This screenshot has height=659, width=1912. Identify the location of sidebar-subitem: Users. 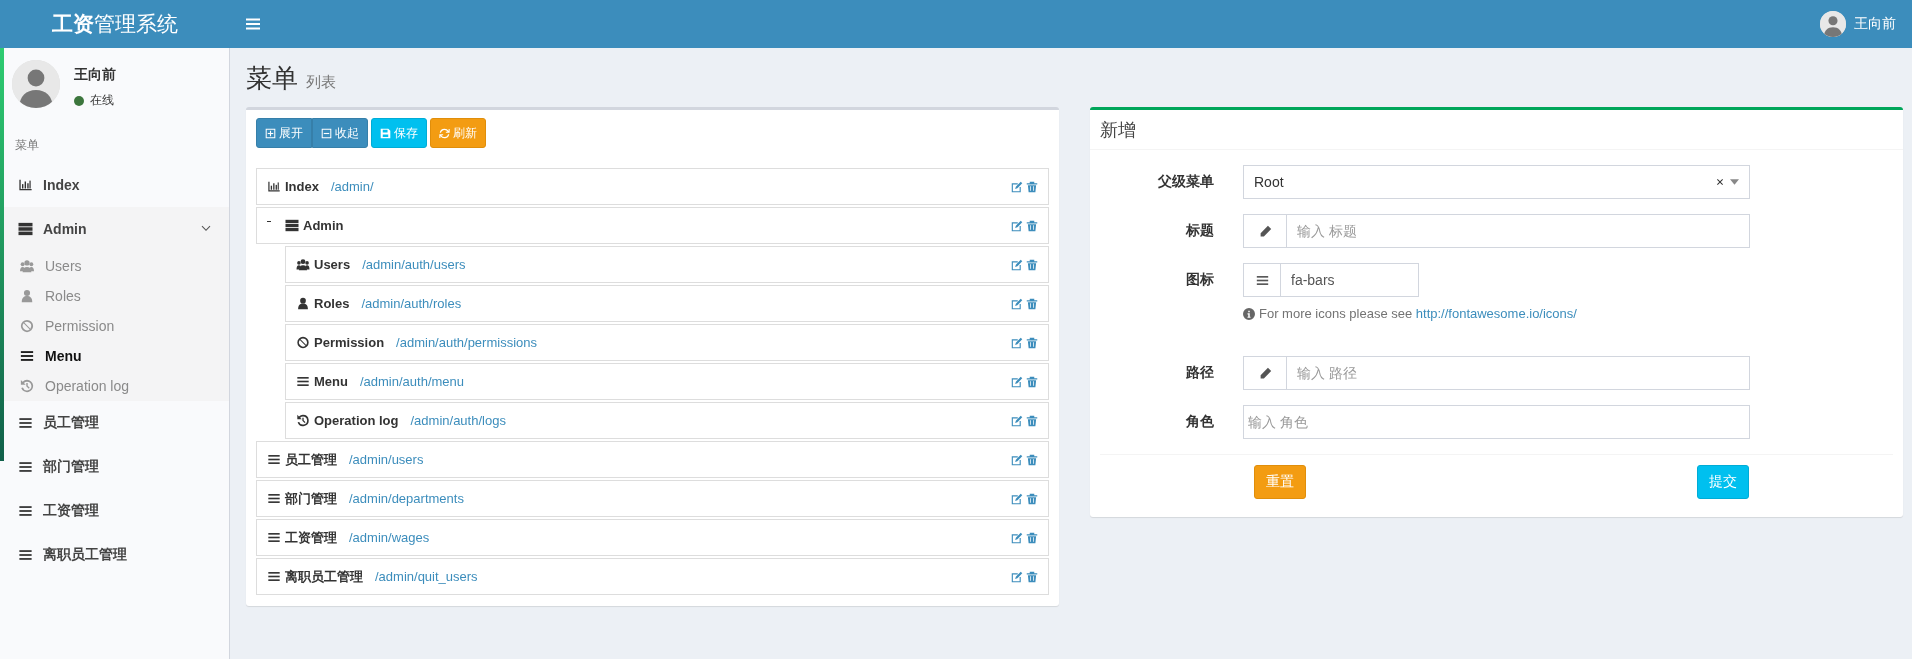
(114, 266).